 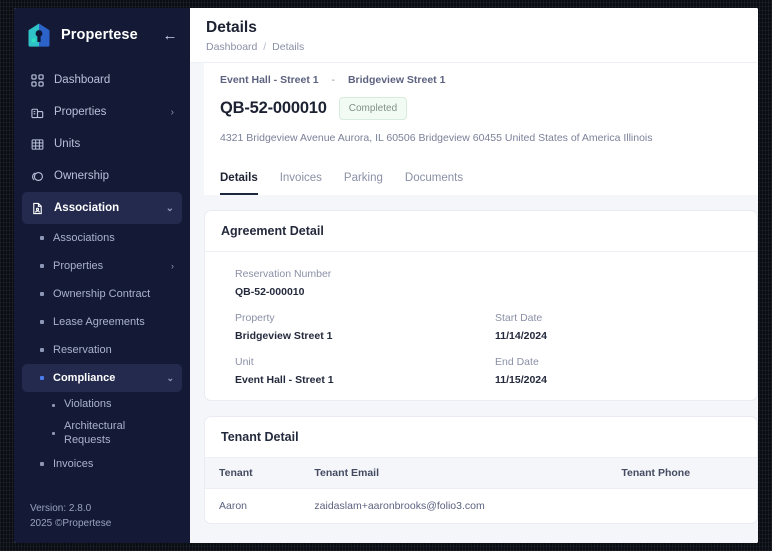 I want to click on sidebar-footer: Version: 2.8.0 2025 ©Propertese, so click(x=102, y=516).